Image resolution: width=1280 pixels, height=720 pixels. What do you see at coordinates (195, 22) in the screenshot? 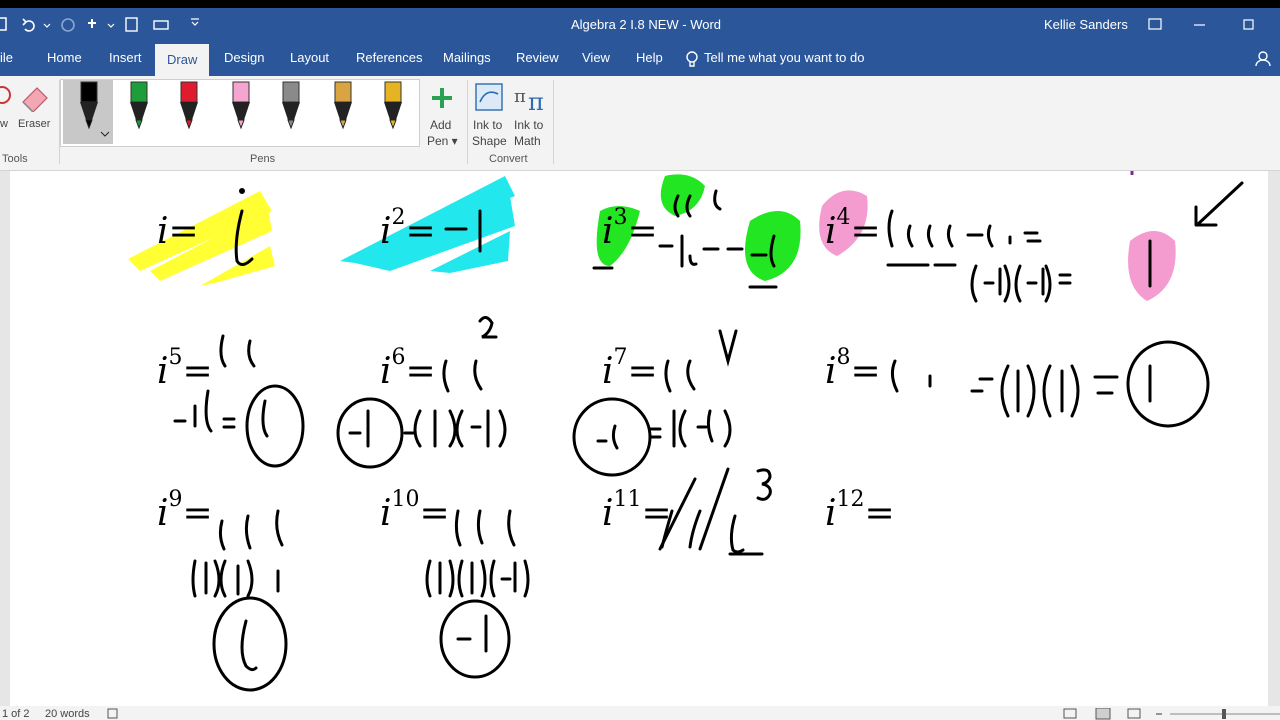
I see `customize-toolbar-icon` at bounding box center [195, 22].